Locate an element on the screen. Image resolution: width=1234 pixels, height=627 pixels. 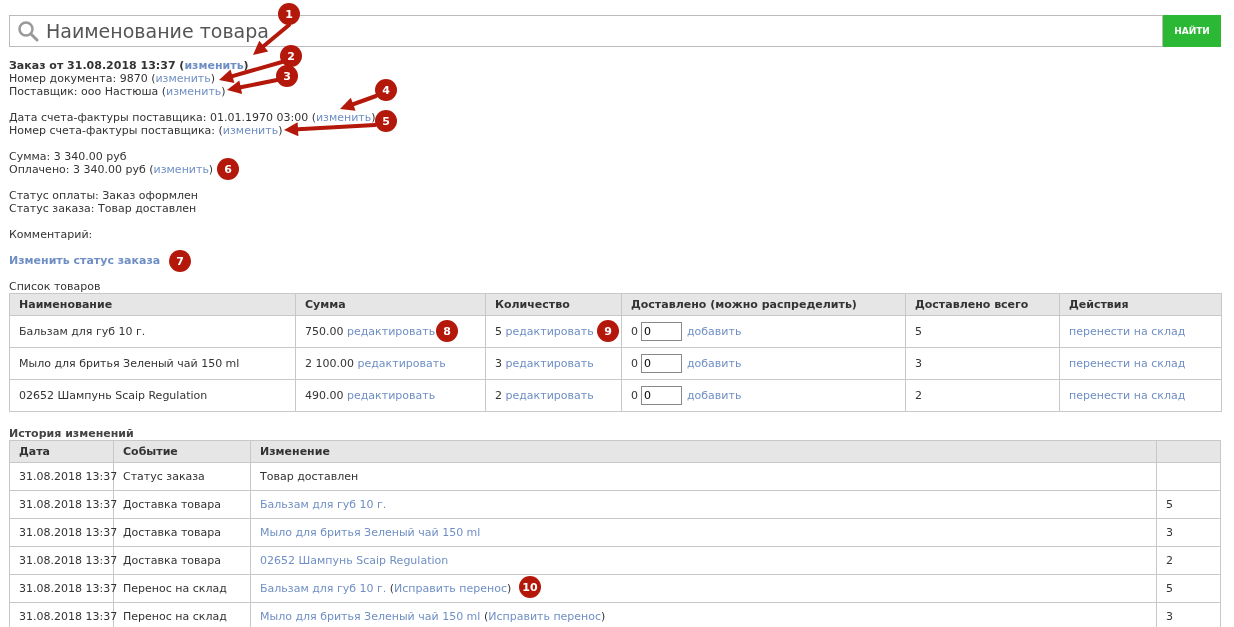
column-header: Сумма is located at coordinates (390, 304).